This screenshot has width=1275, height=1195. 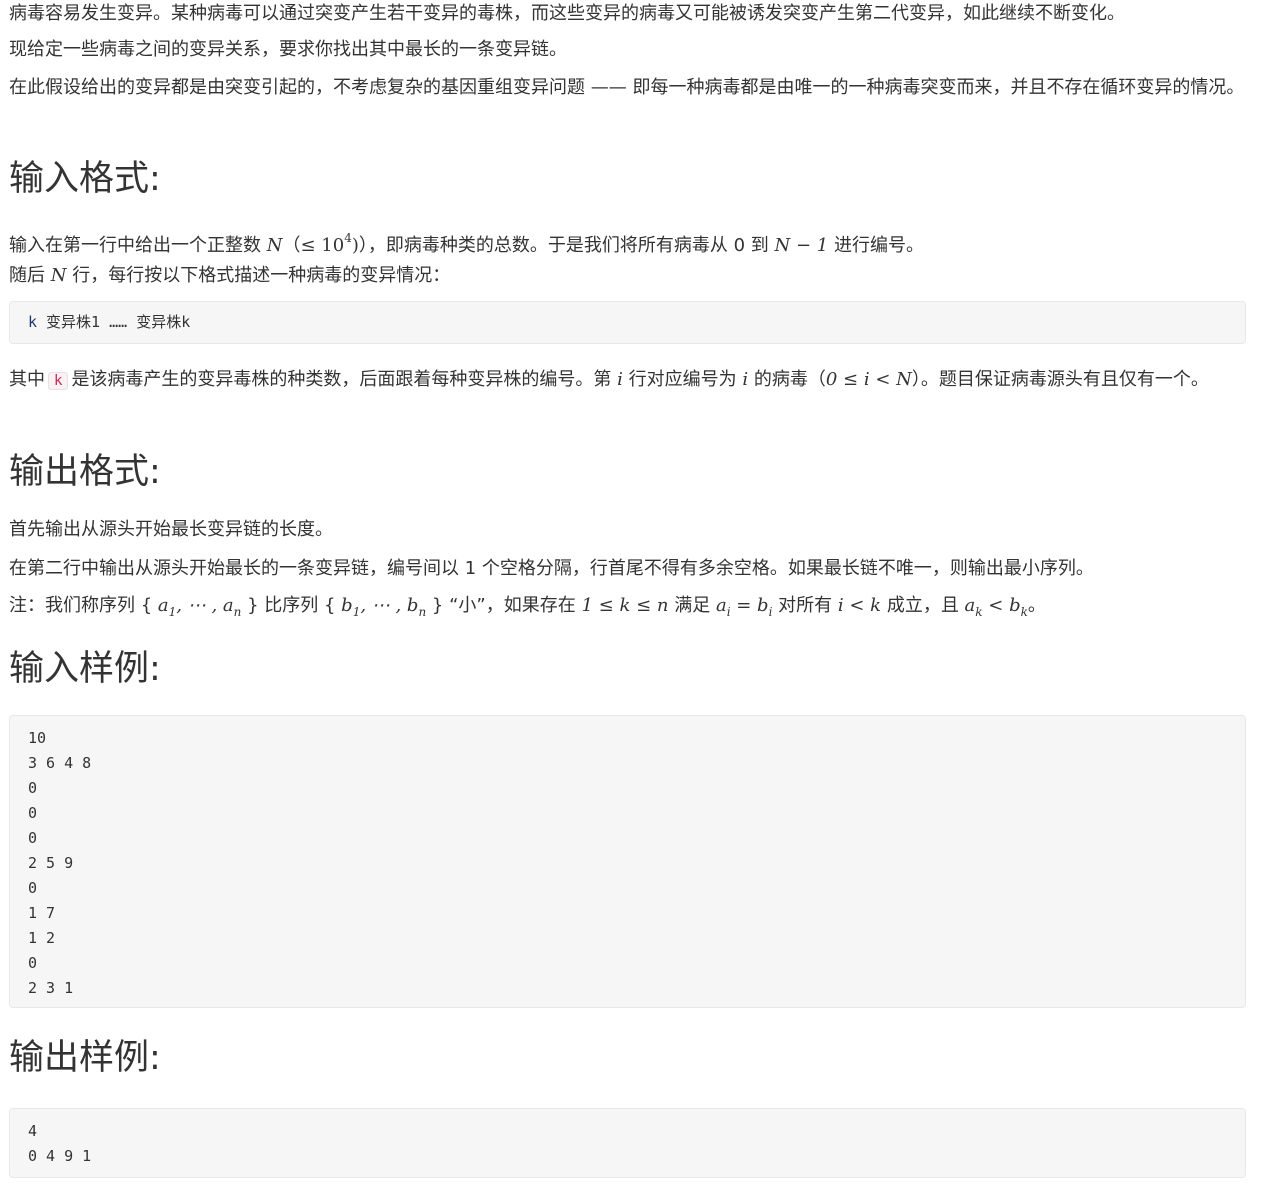 What do you see at coordinates (30, 275) in the screenshot?
I see `input-line-2-text-a: 随后` at bounding box center [30, 275].